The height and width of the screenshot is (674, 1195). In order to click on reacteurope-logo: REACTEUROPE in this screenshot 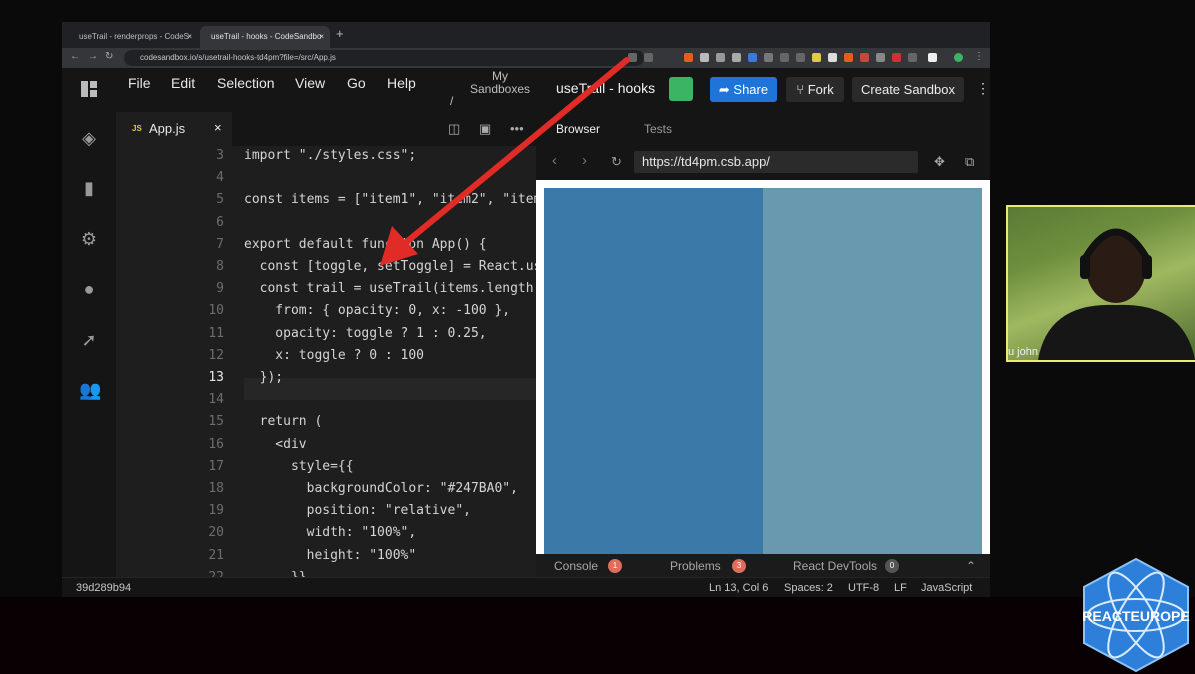, I will do `click(1136, 615)`.